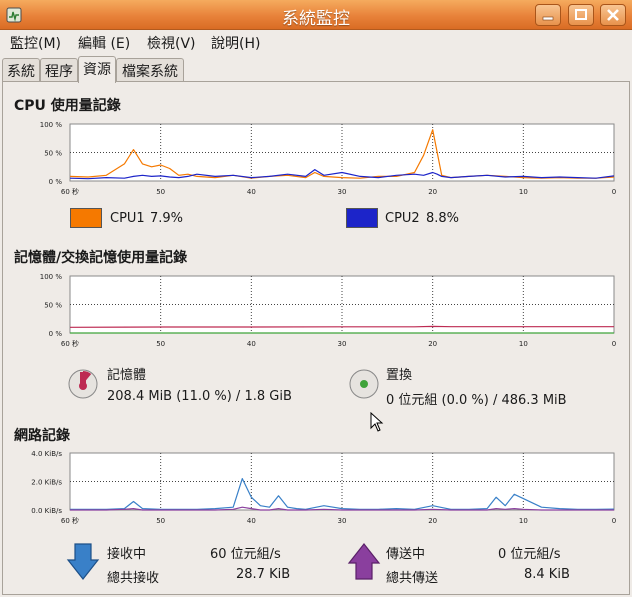 Image resolution: width=632 pixels, height=597 pixels. Describe the element at coordinates (443, 218) in the screenshot. I see `cpu2-value: 8.8%` at that location.